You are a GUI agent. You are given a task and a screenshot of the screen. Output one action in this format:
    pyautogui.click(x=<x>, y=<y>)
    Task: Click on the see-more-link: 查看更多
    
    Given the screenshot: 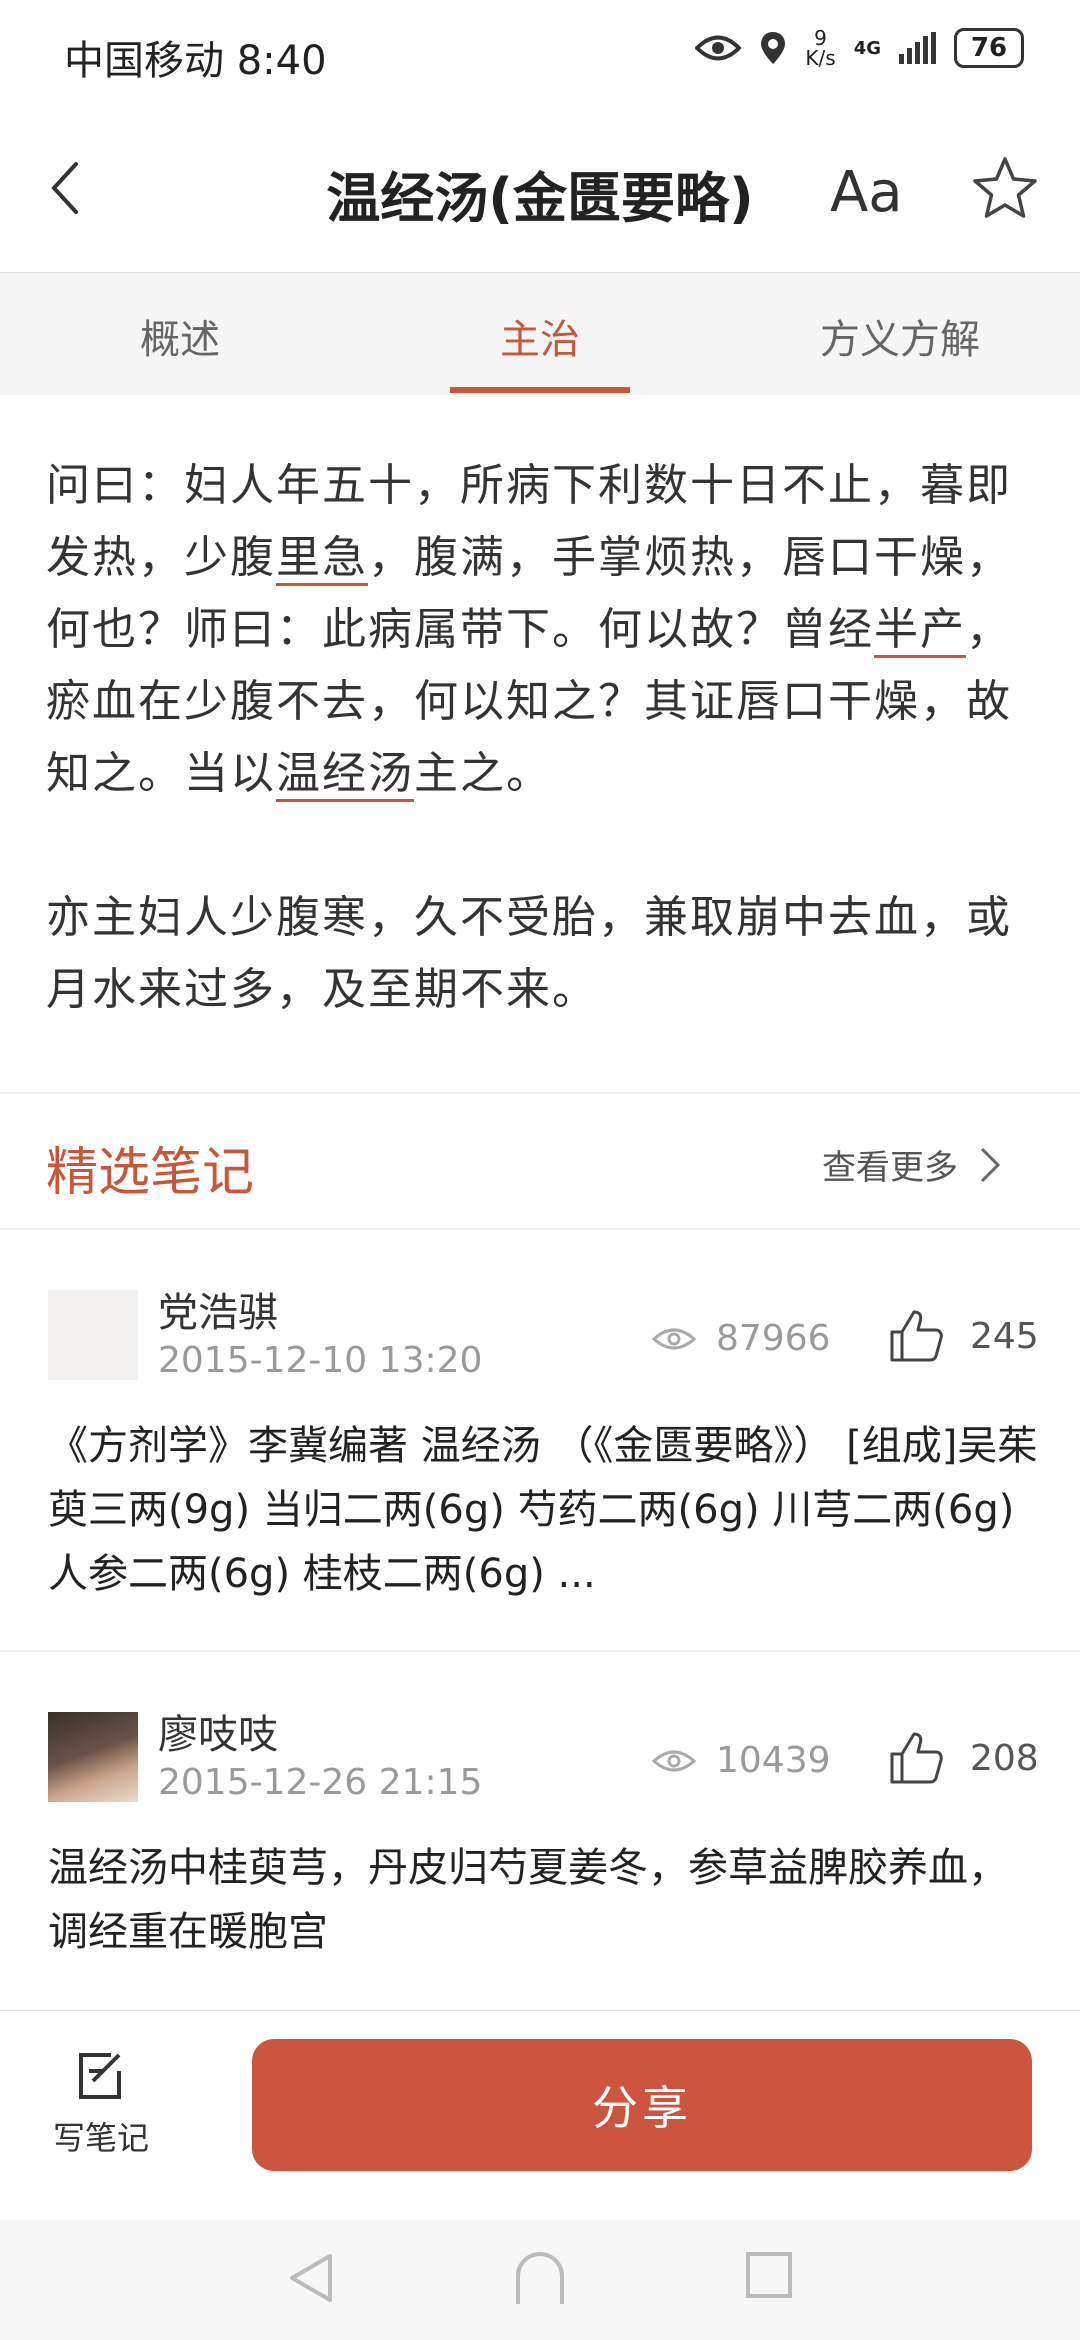 What is the action you would take?
    pyautogui.click(x=912, y=1164)
    